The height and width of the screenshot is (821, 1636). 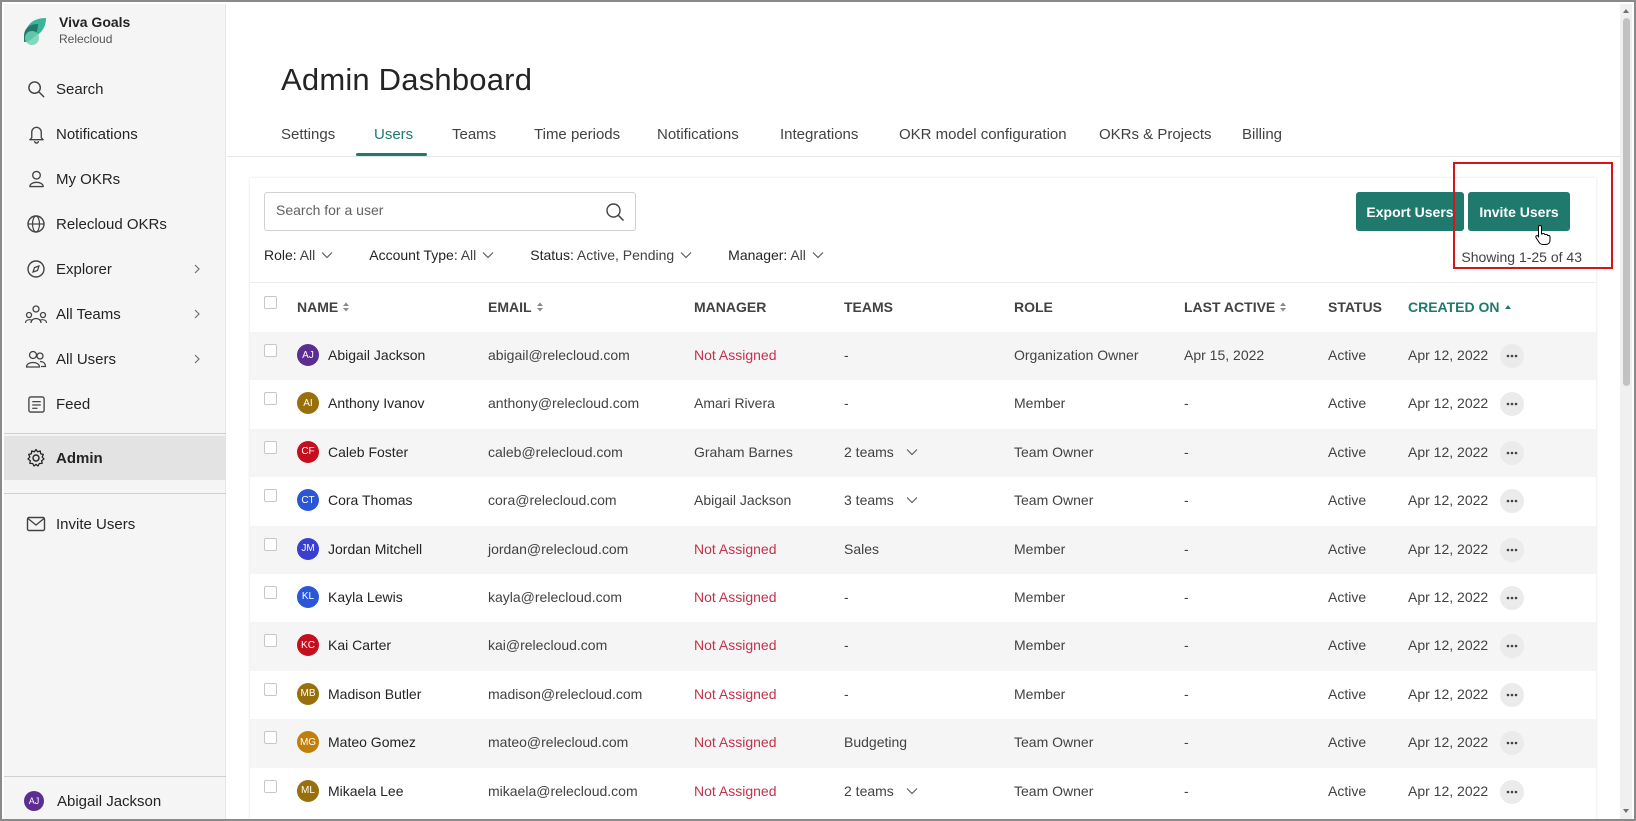 What do you see at coordinates (298, 255) in the screenshot?
I see `filter-role: Role: All` at bounding box center [298, 255].